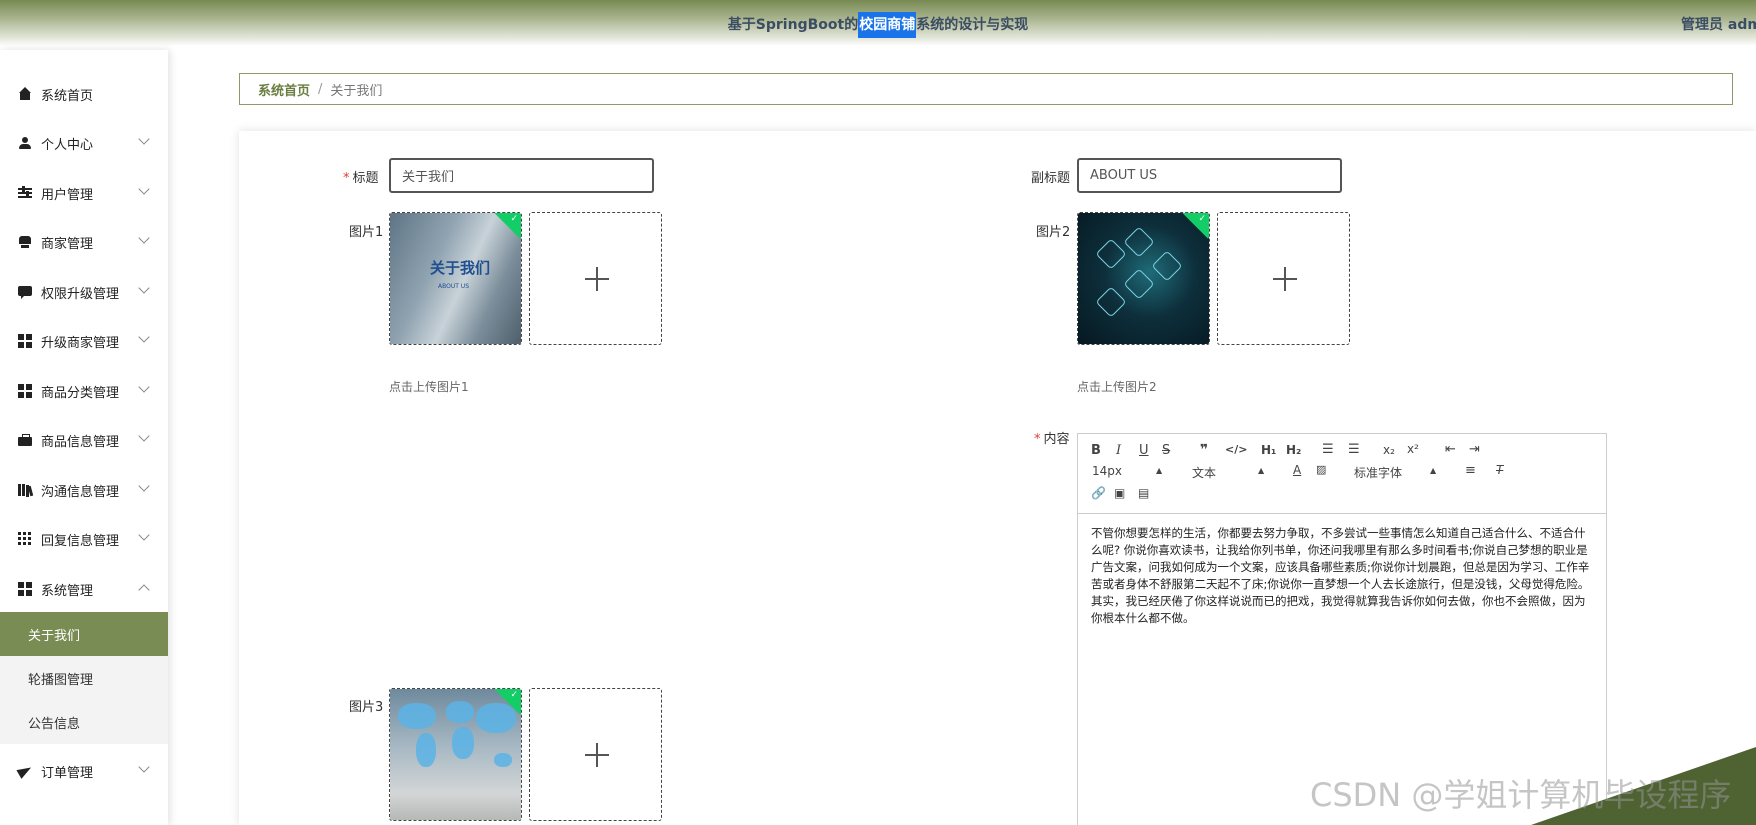 This screenshot has width=1756, height=825. Describe the element at coordinates (80, 294) in the screenshot. I see `sidebar-item-label: 权限升级管理` at that location.